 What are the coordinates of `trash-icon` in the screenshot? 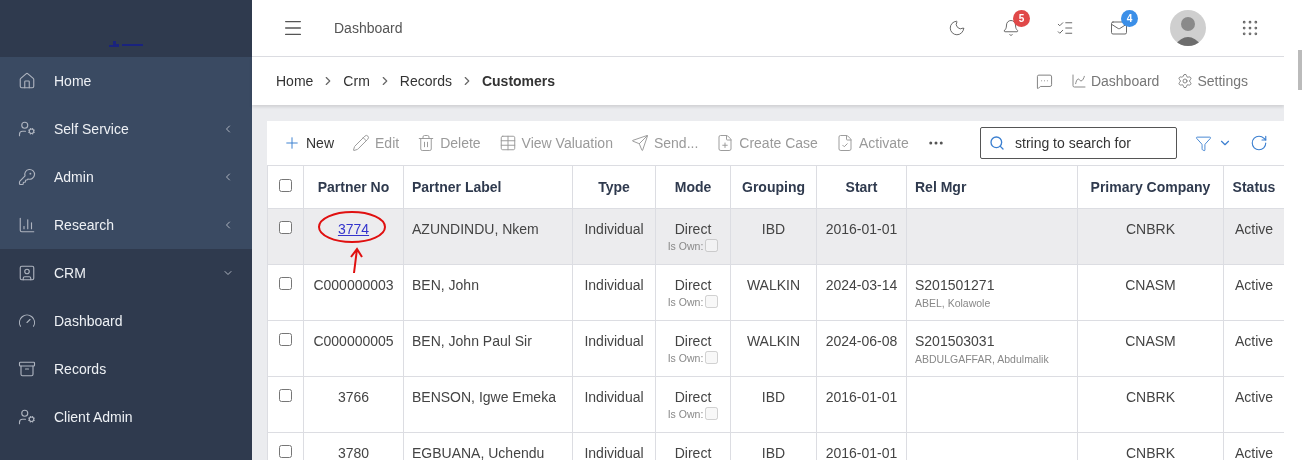 It's located at (426, 143).